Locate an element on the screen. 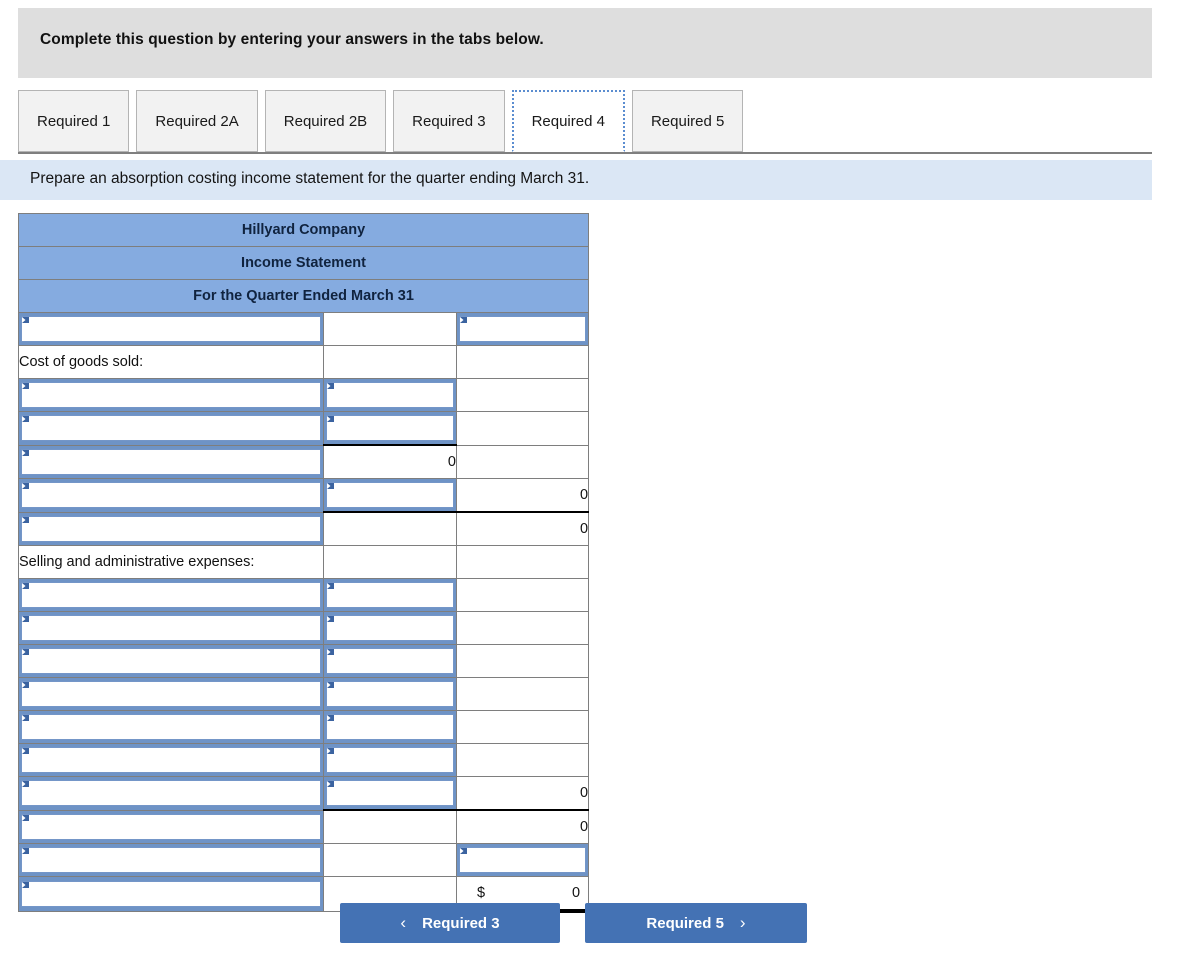 Image resolution: width=1188 pixels, height=974 pixels. tab-label: Required 2B is located at coordinates (325, 121).